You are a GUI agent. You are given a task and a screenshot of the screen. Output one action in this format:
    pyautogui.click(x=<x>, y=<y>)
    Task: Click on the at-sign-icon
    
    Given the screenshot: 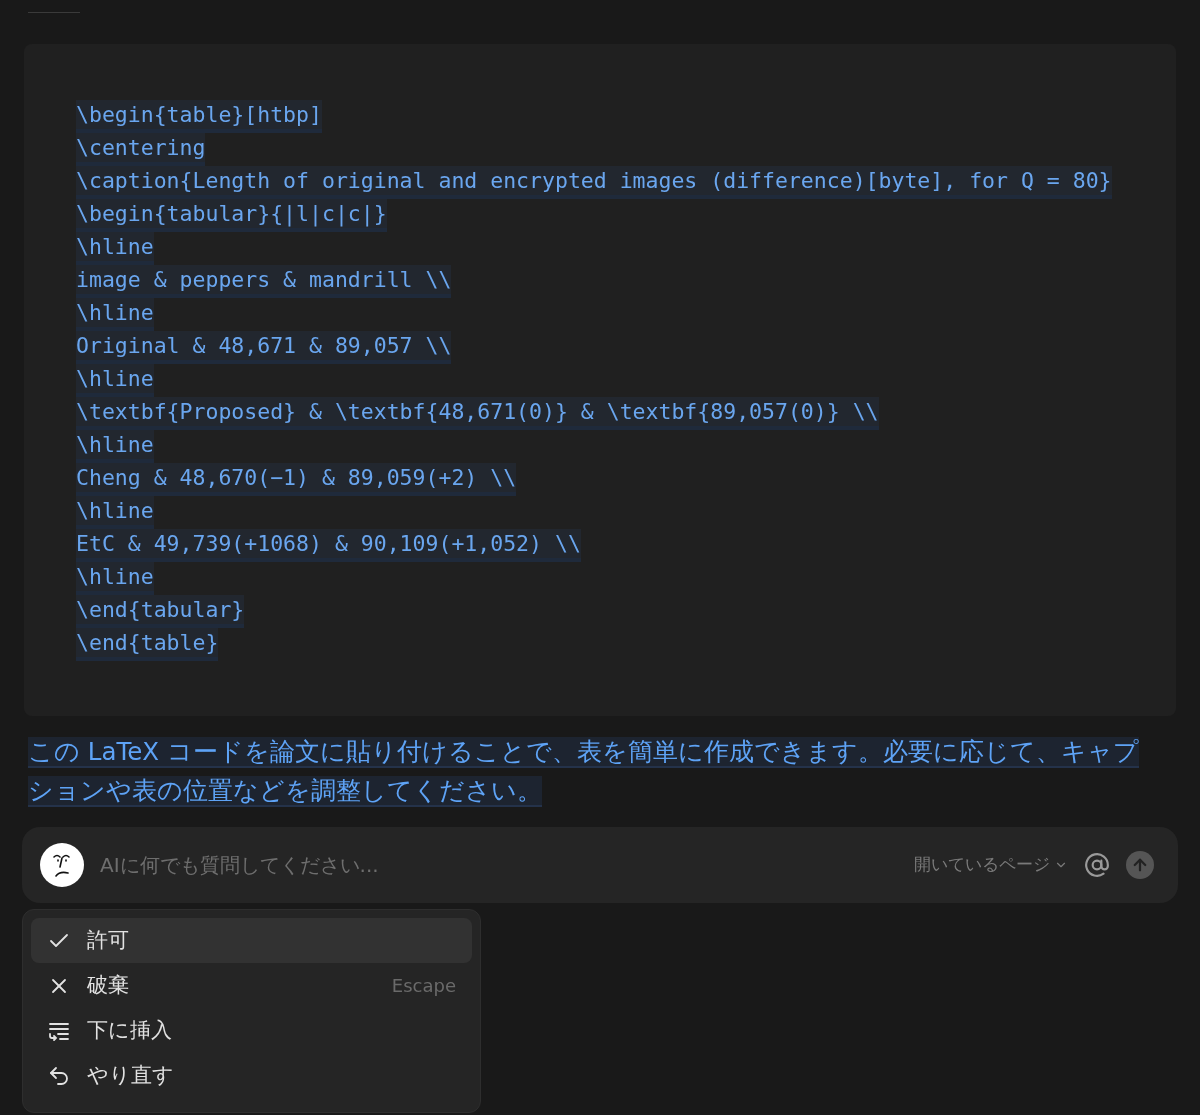 What is the action you would take?
    pyautogui.click(x=1097, y=865)
    